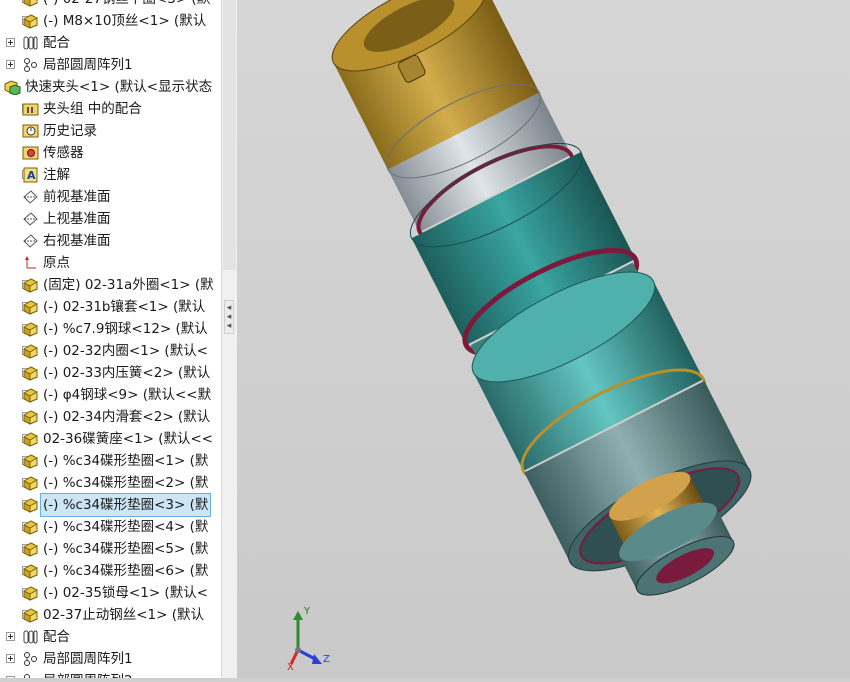 The height and width of the screenshot is (682, 850). I want to click on tree-item: (-) 02-34内滑套<2> (默认, so click(110, 417).